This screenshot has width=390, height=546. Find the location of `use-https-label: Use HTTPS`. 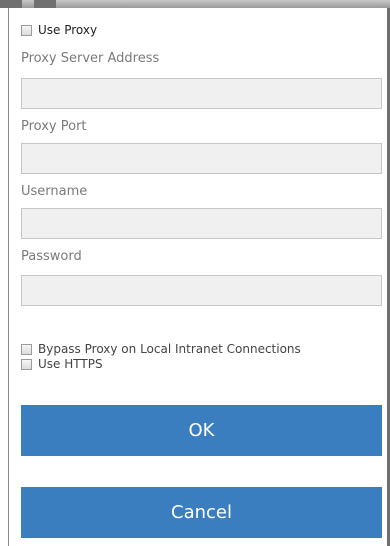

use-https-label: Use HTTPS is located at coordinates (70, 364).